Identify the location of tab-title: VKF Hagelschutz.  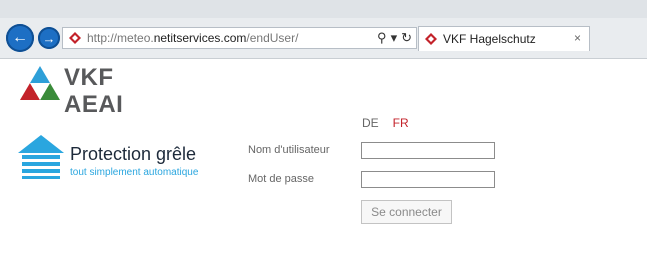
(489, 39).